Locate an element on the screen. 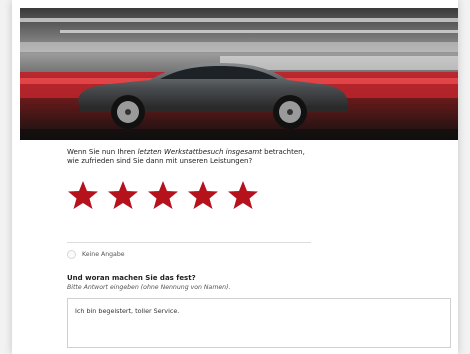 The image size is (470, 354). star-rating is located at coordinates (259, 195).